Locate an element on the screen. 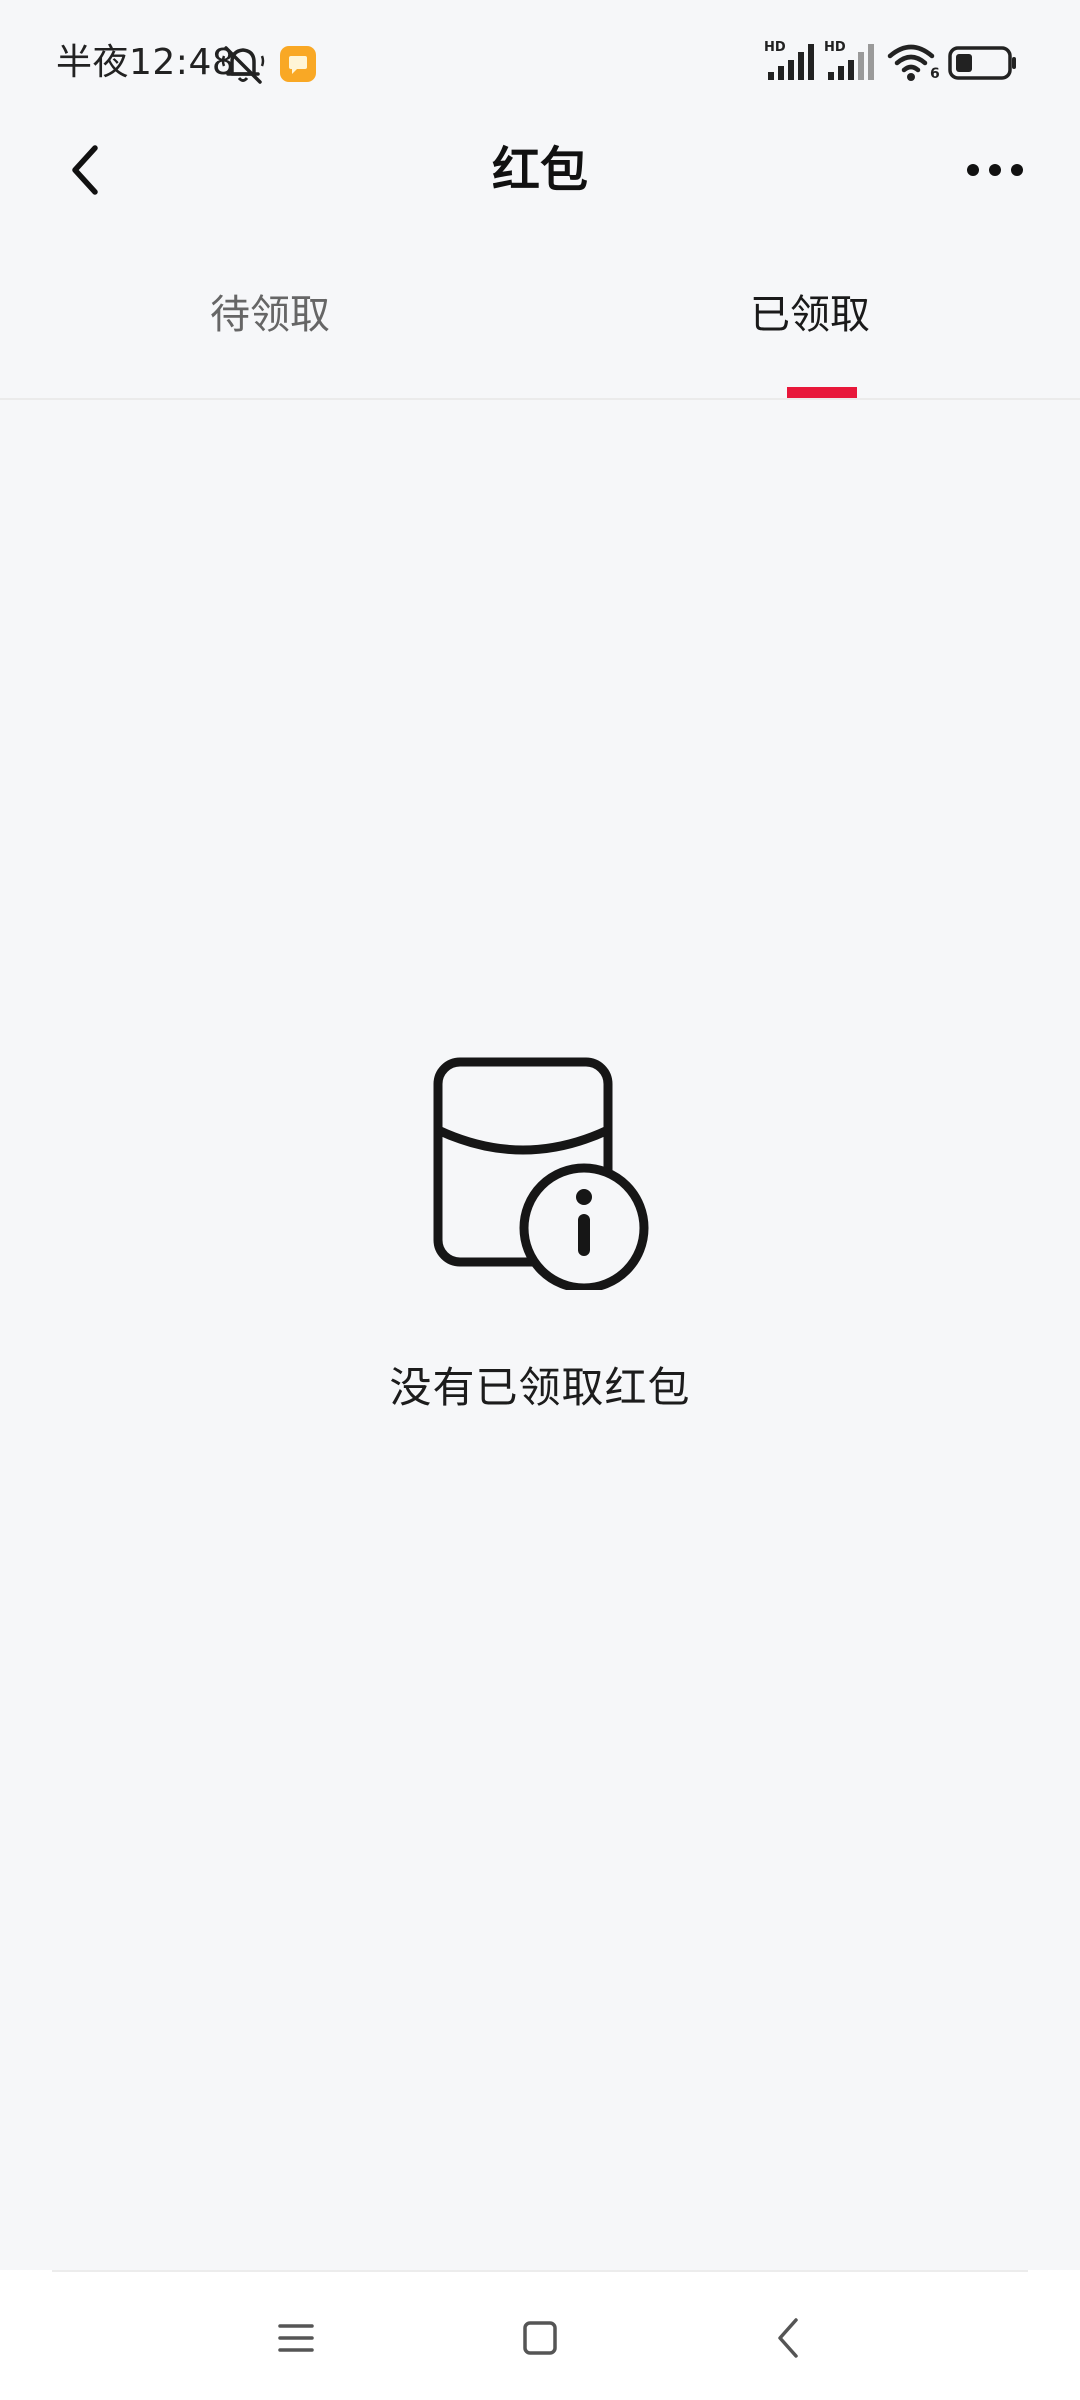 This screenshot has height=2400, width=1080. wifi-label: 6 is located at coordinates (935, 74).